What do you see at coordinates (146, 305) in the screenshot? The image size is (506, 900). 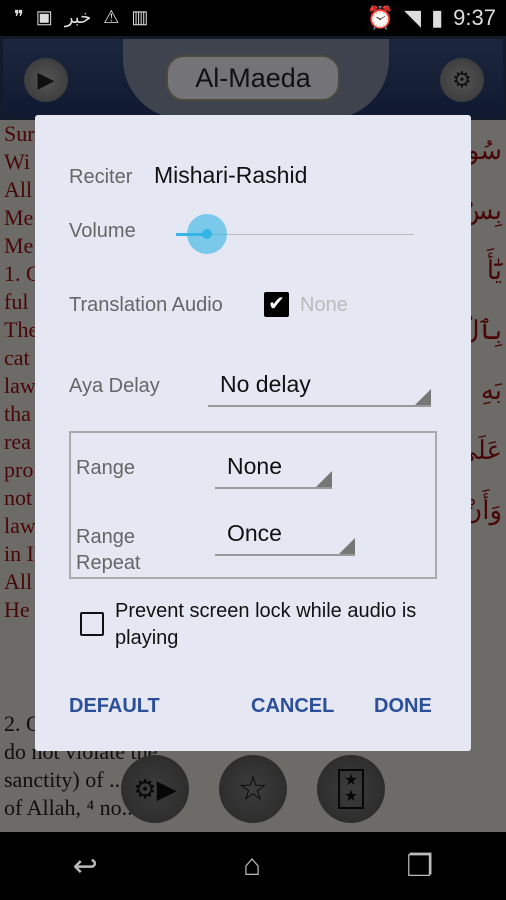 I see `translation-audio-label: Translation Audio` at bounding box center [146, 305].